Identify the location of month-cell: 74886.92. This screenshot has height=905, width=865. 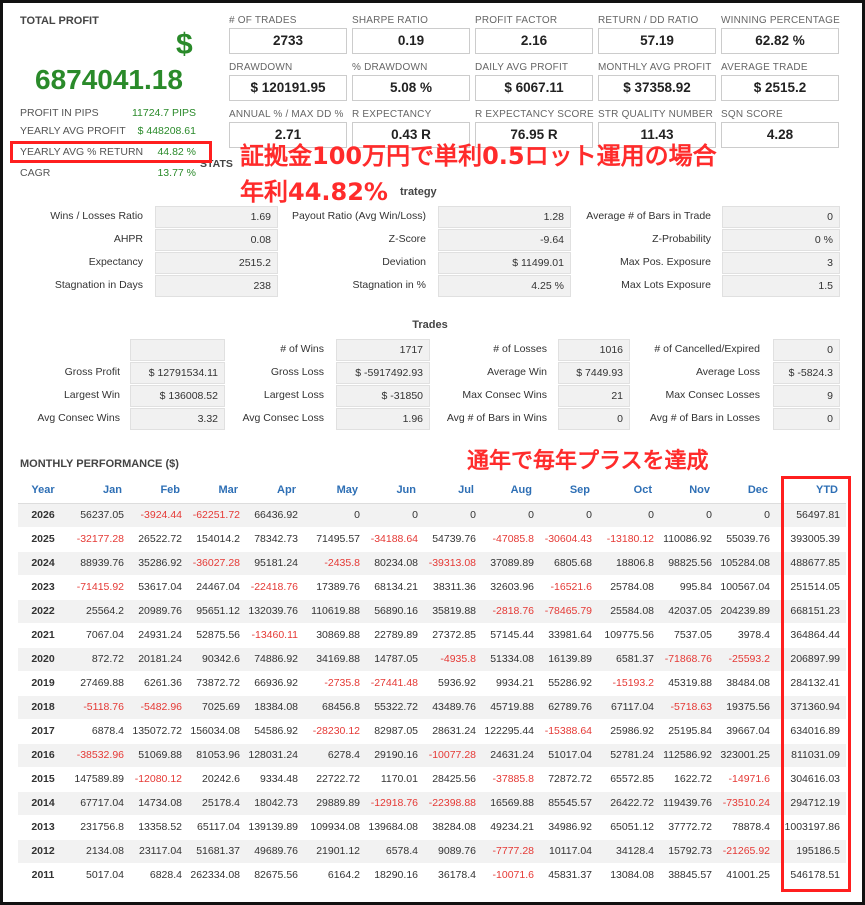
(275, 659).